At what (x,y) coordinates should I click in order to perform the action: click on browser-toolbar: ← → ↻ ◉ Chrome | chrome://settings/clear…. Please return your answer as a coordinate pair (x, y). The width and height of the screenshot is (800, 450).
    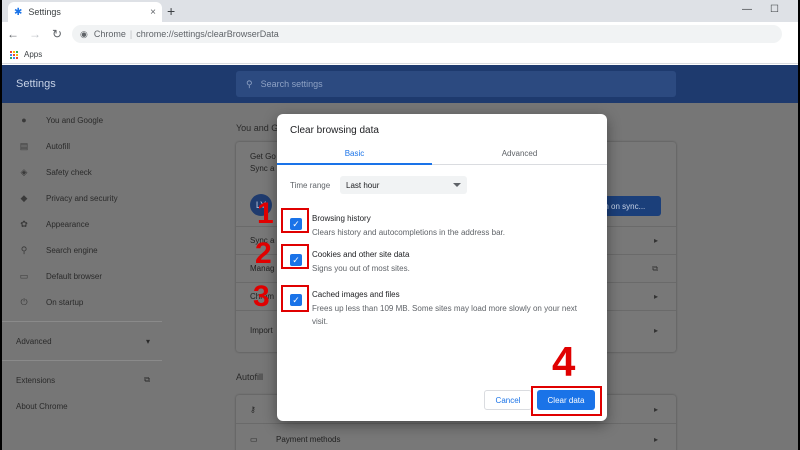
    Looking at the image, I should click on (400, 34).